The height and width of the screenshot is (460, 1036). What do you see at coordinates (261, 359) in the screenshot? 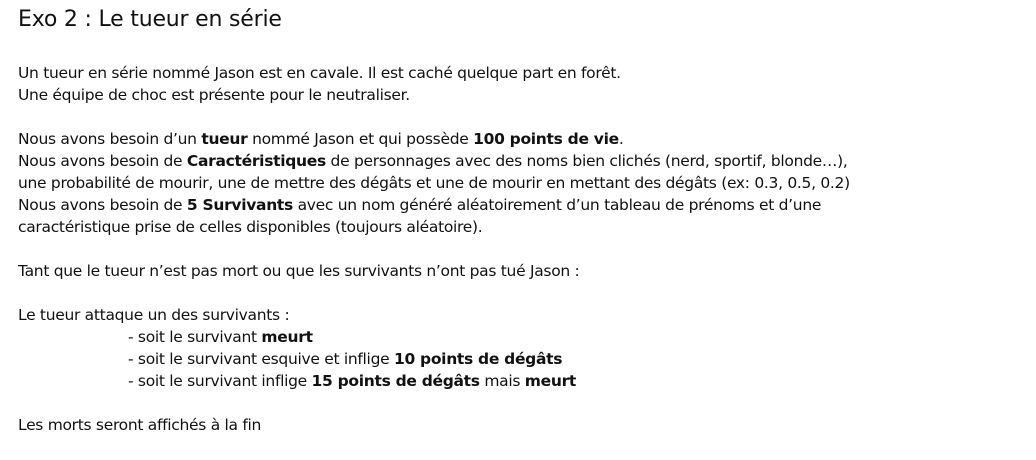
I see `text-span: - soit le survivant esquive et inflige` at bounding box center [261, 359].